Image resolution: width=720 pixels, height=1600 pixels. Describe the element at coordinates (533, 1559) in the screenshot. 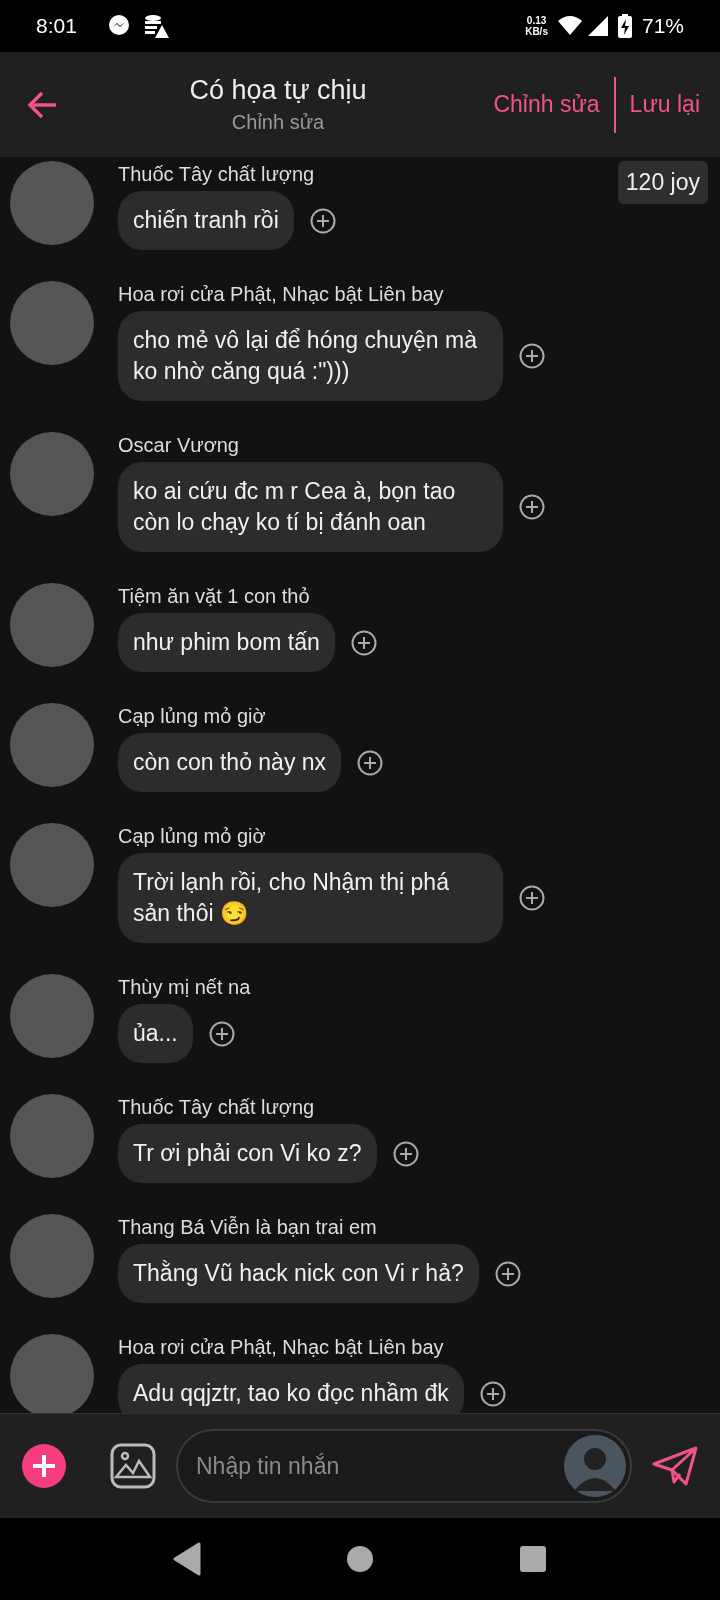

I see `recents-icon` at that location.